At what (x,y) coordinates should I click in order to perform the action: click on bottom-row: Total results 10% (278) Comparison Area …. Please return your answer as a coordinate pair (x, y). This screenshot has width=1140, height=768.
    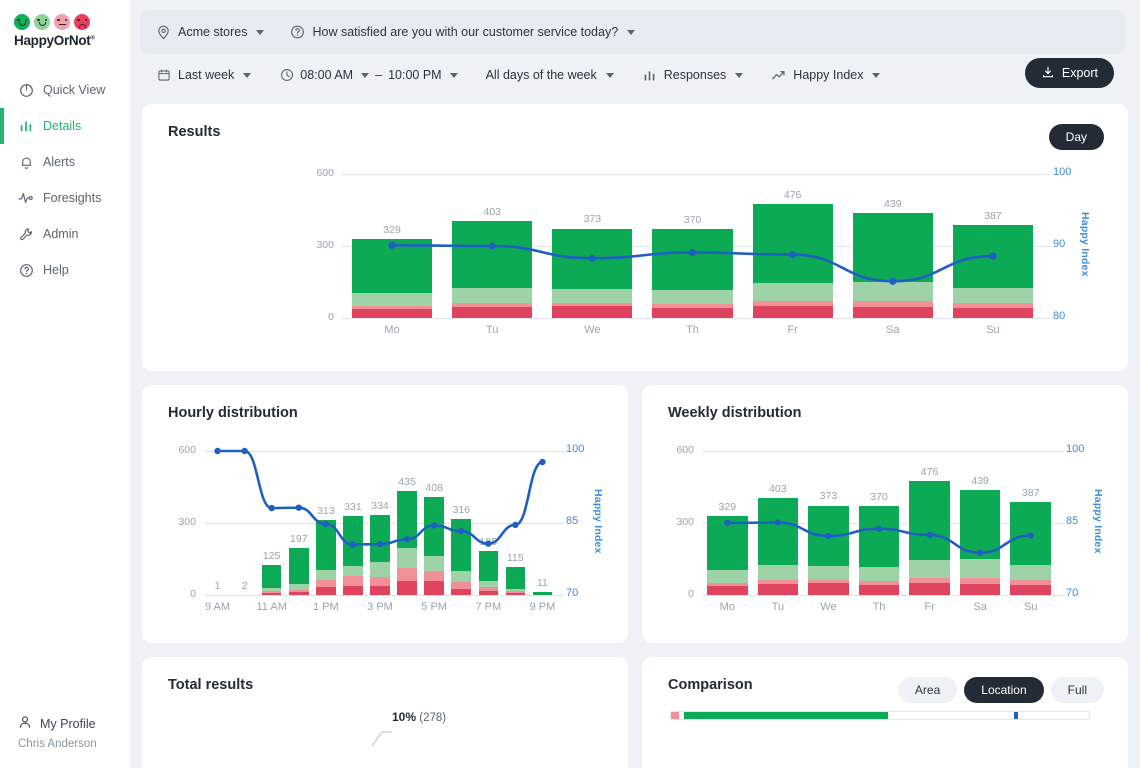
    Looking at the image, I should click on (635, 712).